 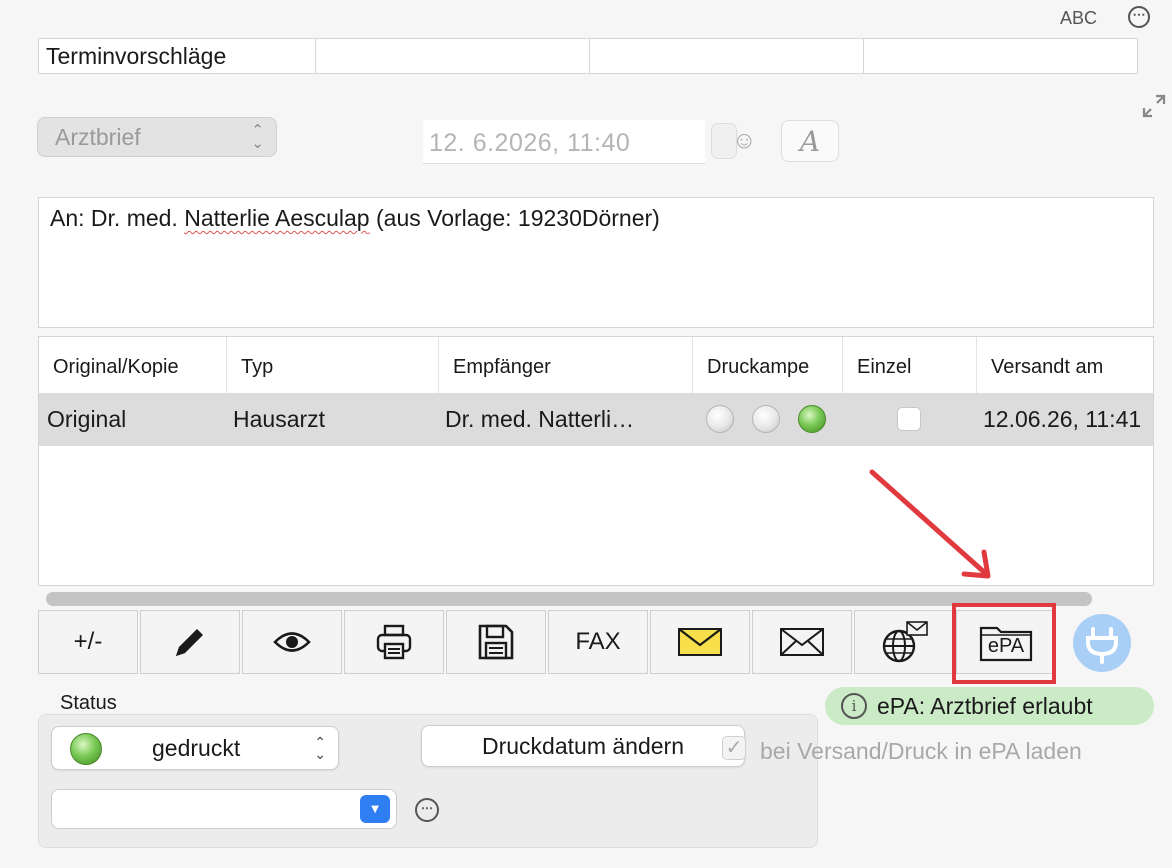 What do you see at coordinates (569, 599) in the screenshot?
I see `horizontal-scrollbar` at bounding box center [569, 599].